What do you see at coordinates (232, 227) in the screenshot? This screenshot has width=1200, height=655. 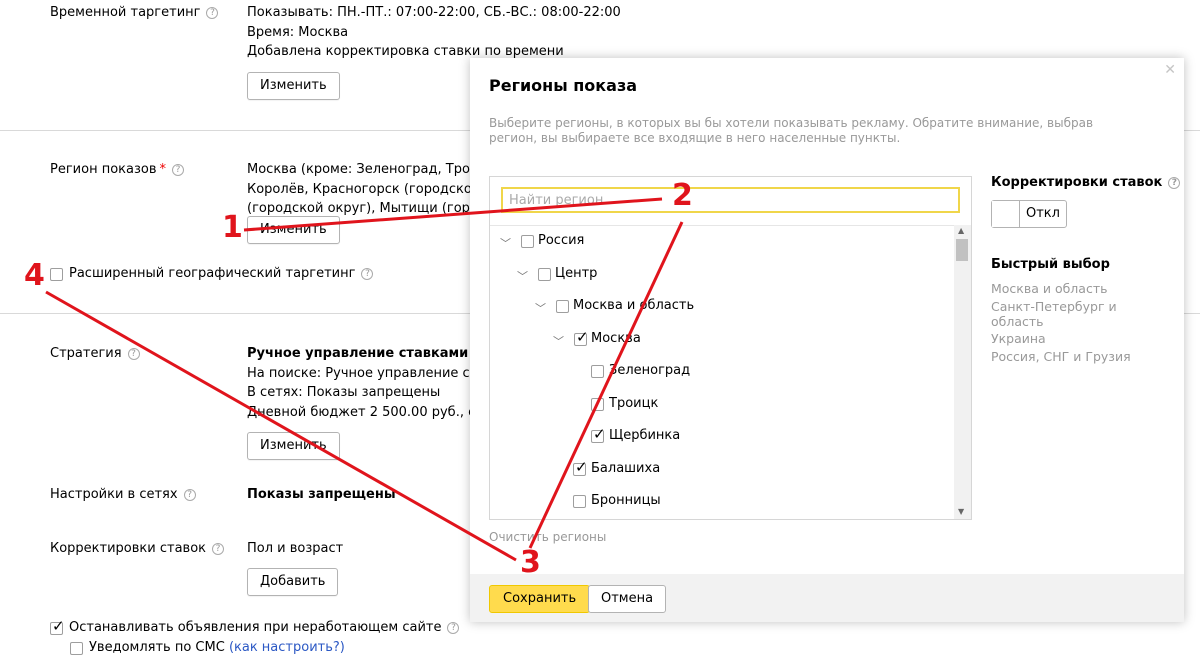 I see `annotation-1: 1` at bounding box center [232, 227].